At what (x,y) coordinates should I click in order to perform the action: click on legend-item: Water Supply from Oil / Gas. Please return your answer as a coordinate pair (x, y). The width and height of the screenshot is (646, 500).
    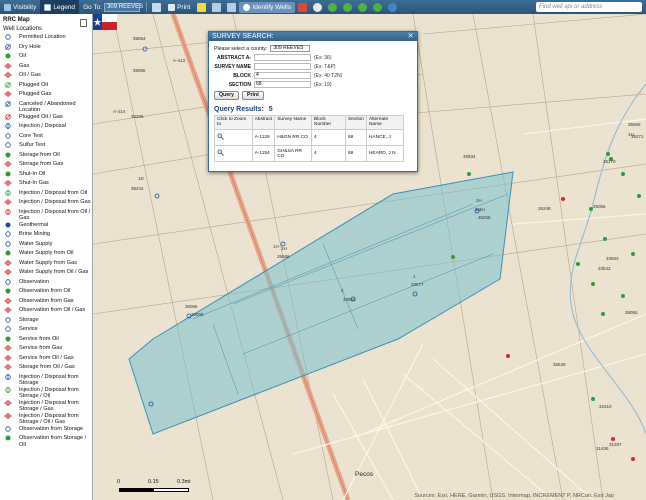
    Looking at the image, I should click on (46, 274).